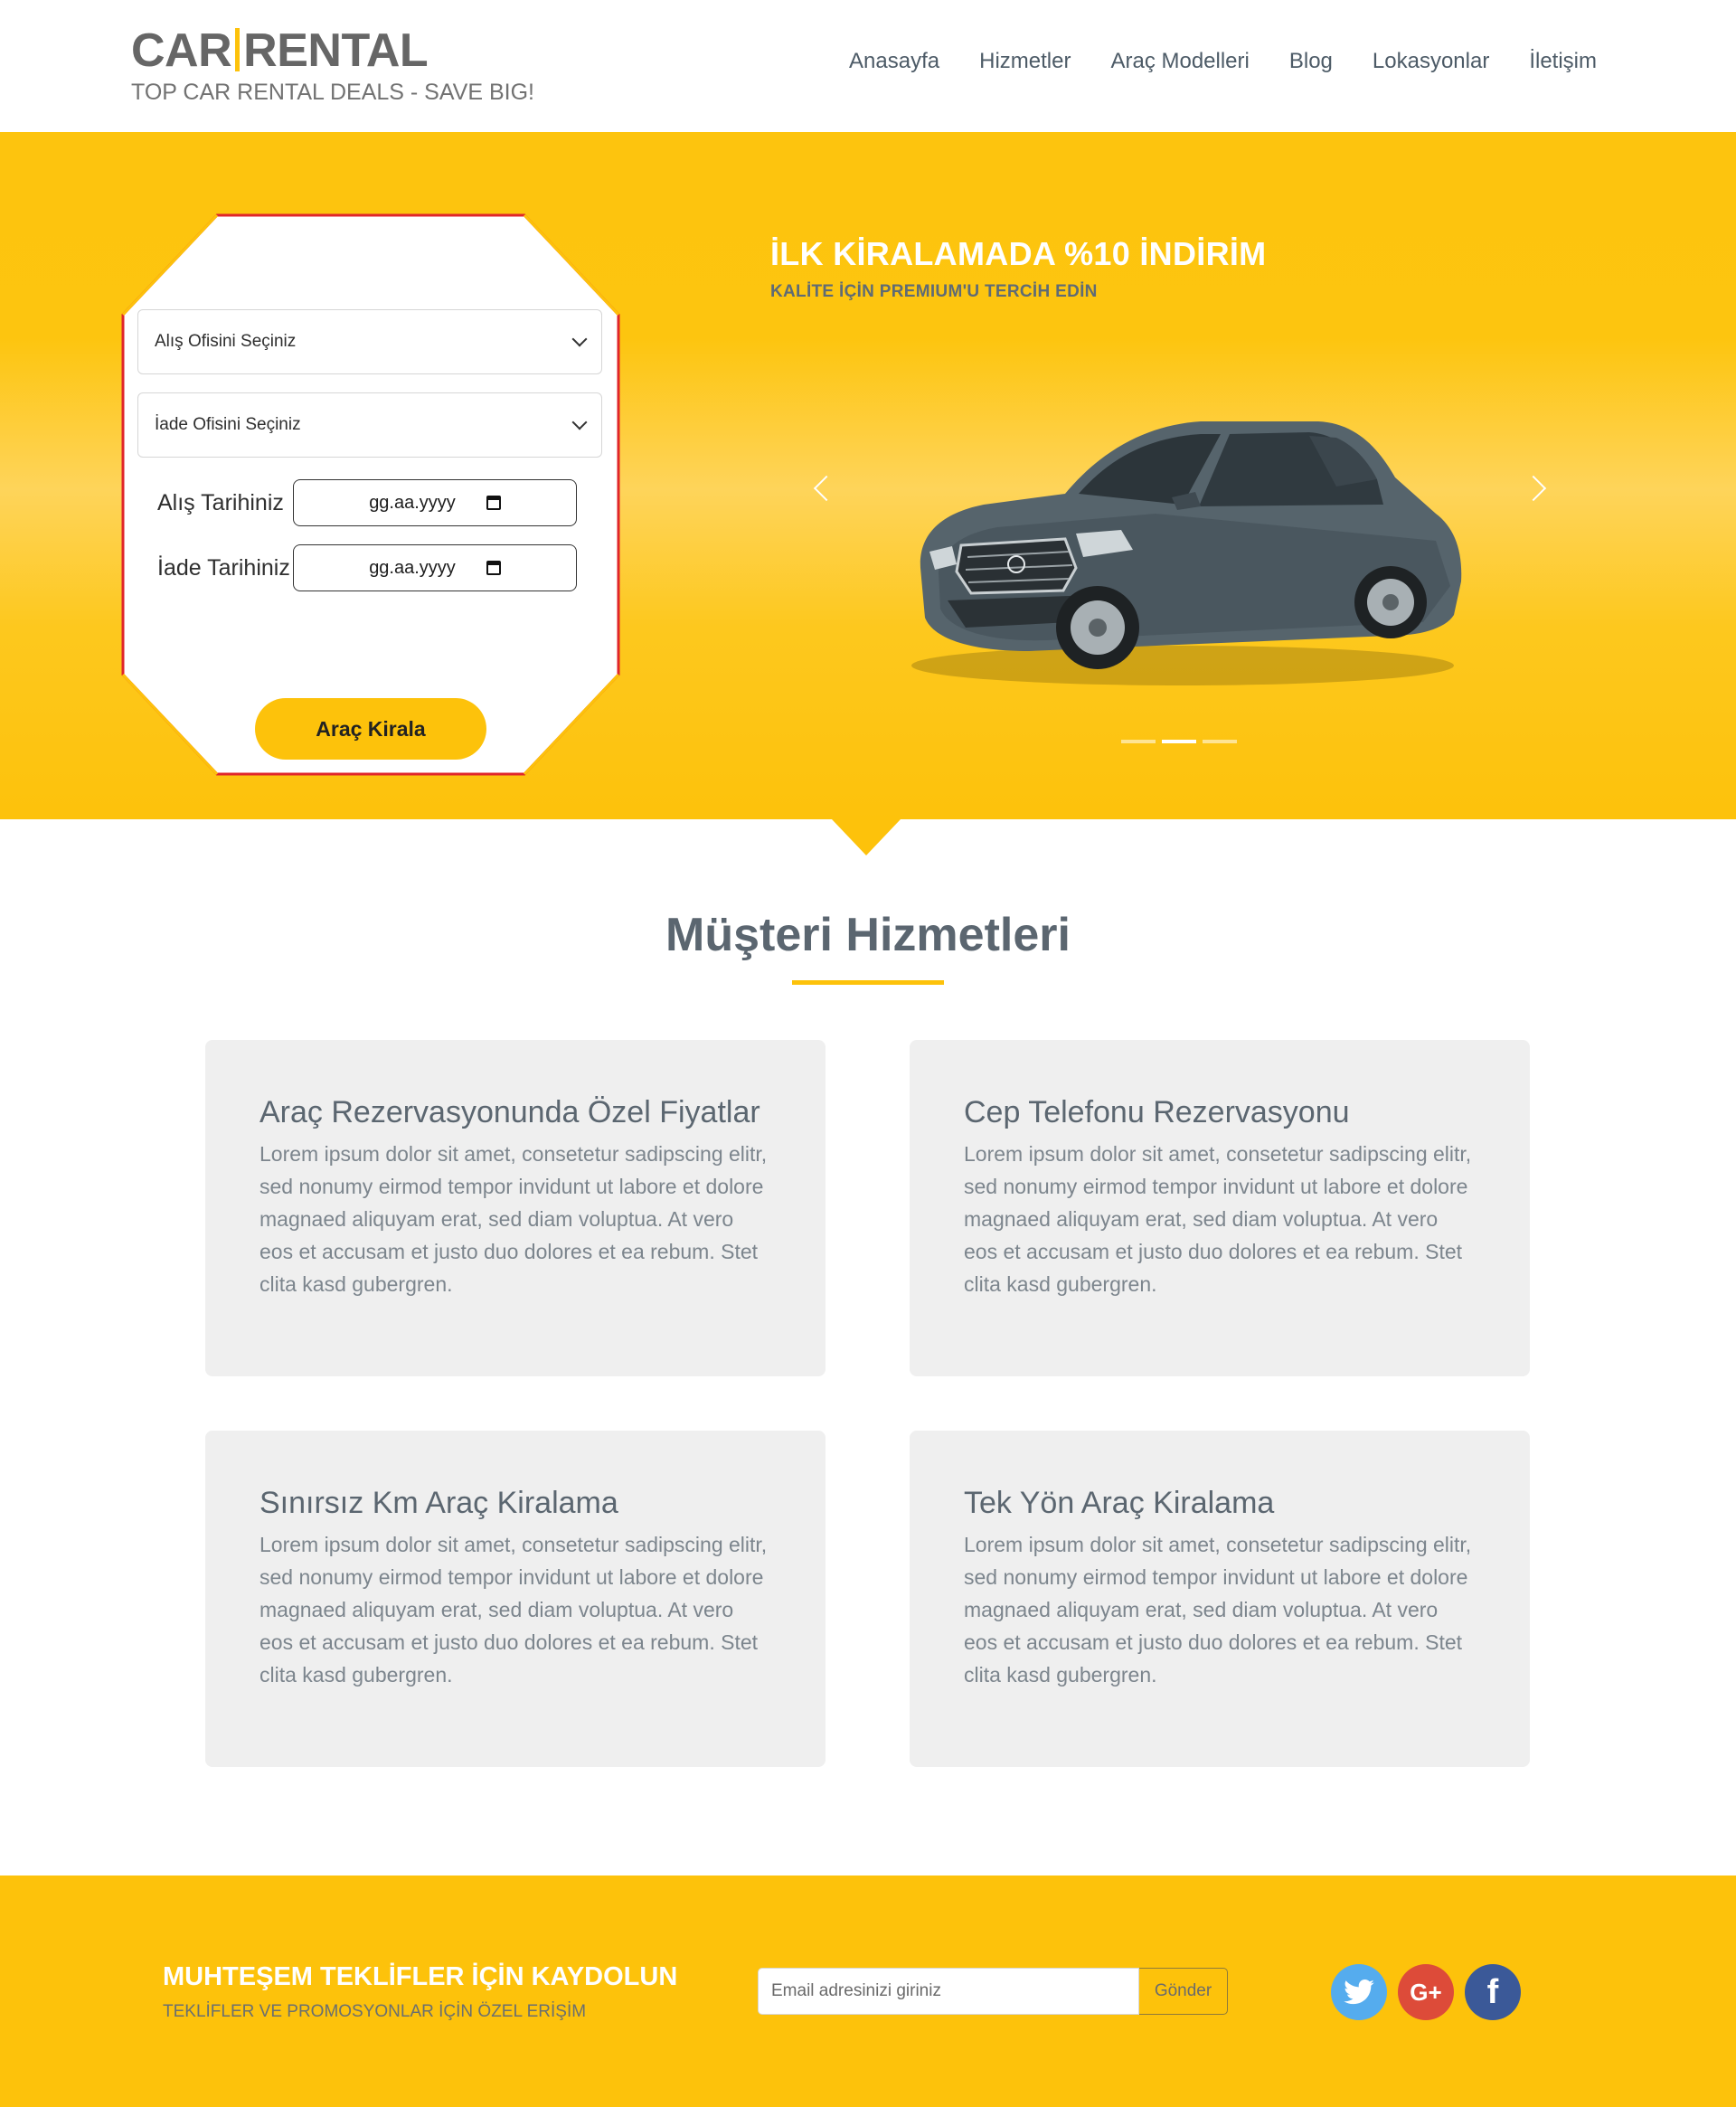  Describe the element at coordinates (1025, 61) in the screenshot. I see `nav-hizmetler: Hizmetler` at that location.